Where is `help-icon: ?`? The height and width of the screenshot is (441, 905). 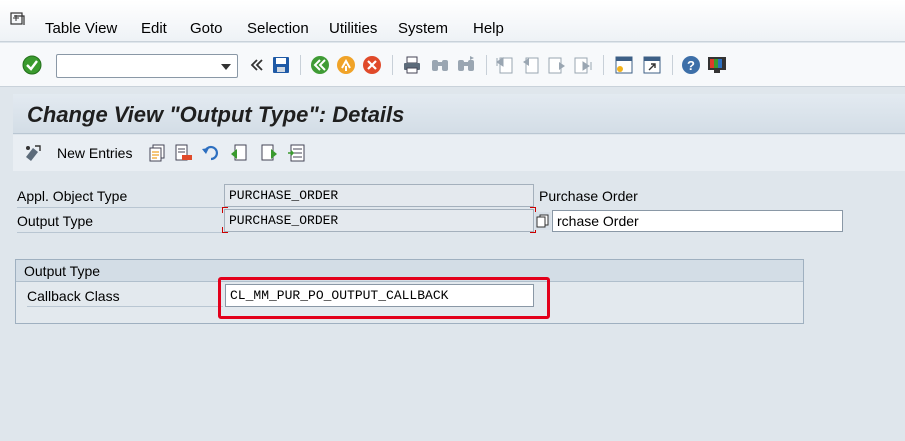 help-icon: ? is located at coordinates (691, 65).